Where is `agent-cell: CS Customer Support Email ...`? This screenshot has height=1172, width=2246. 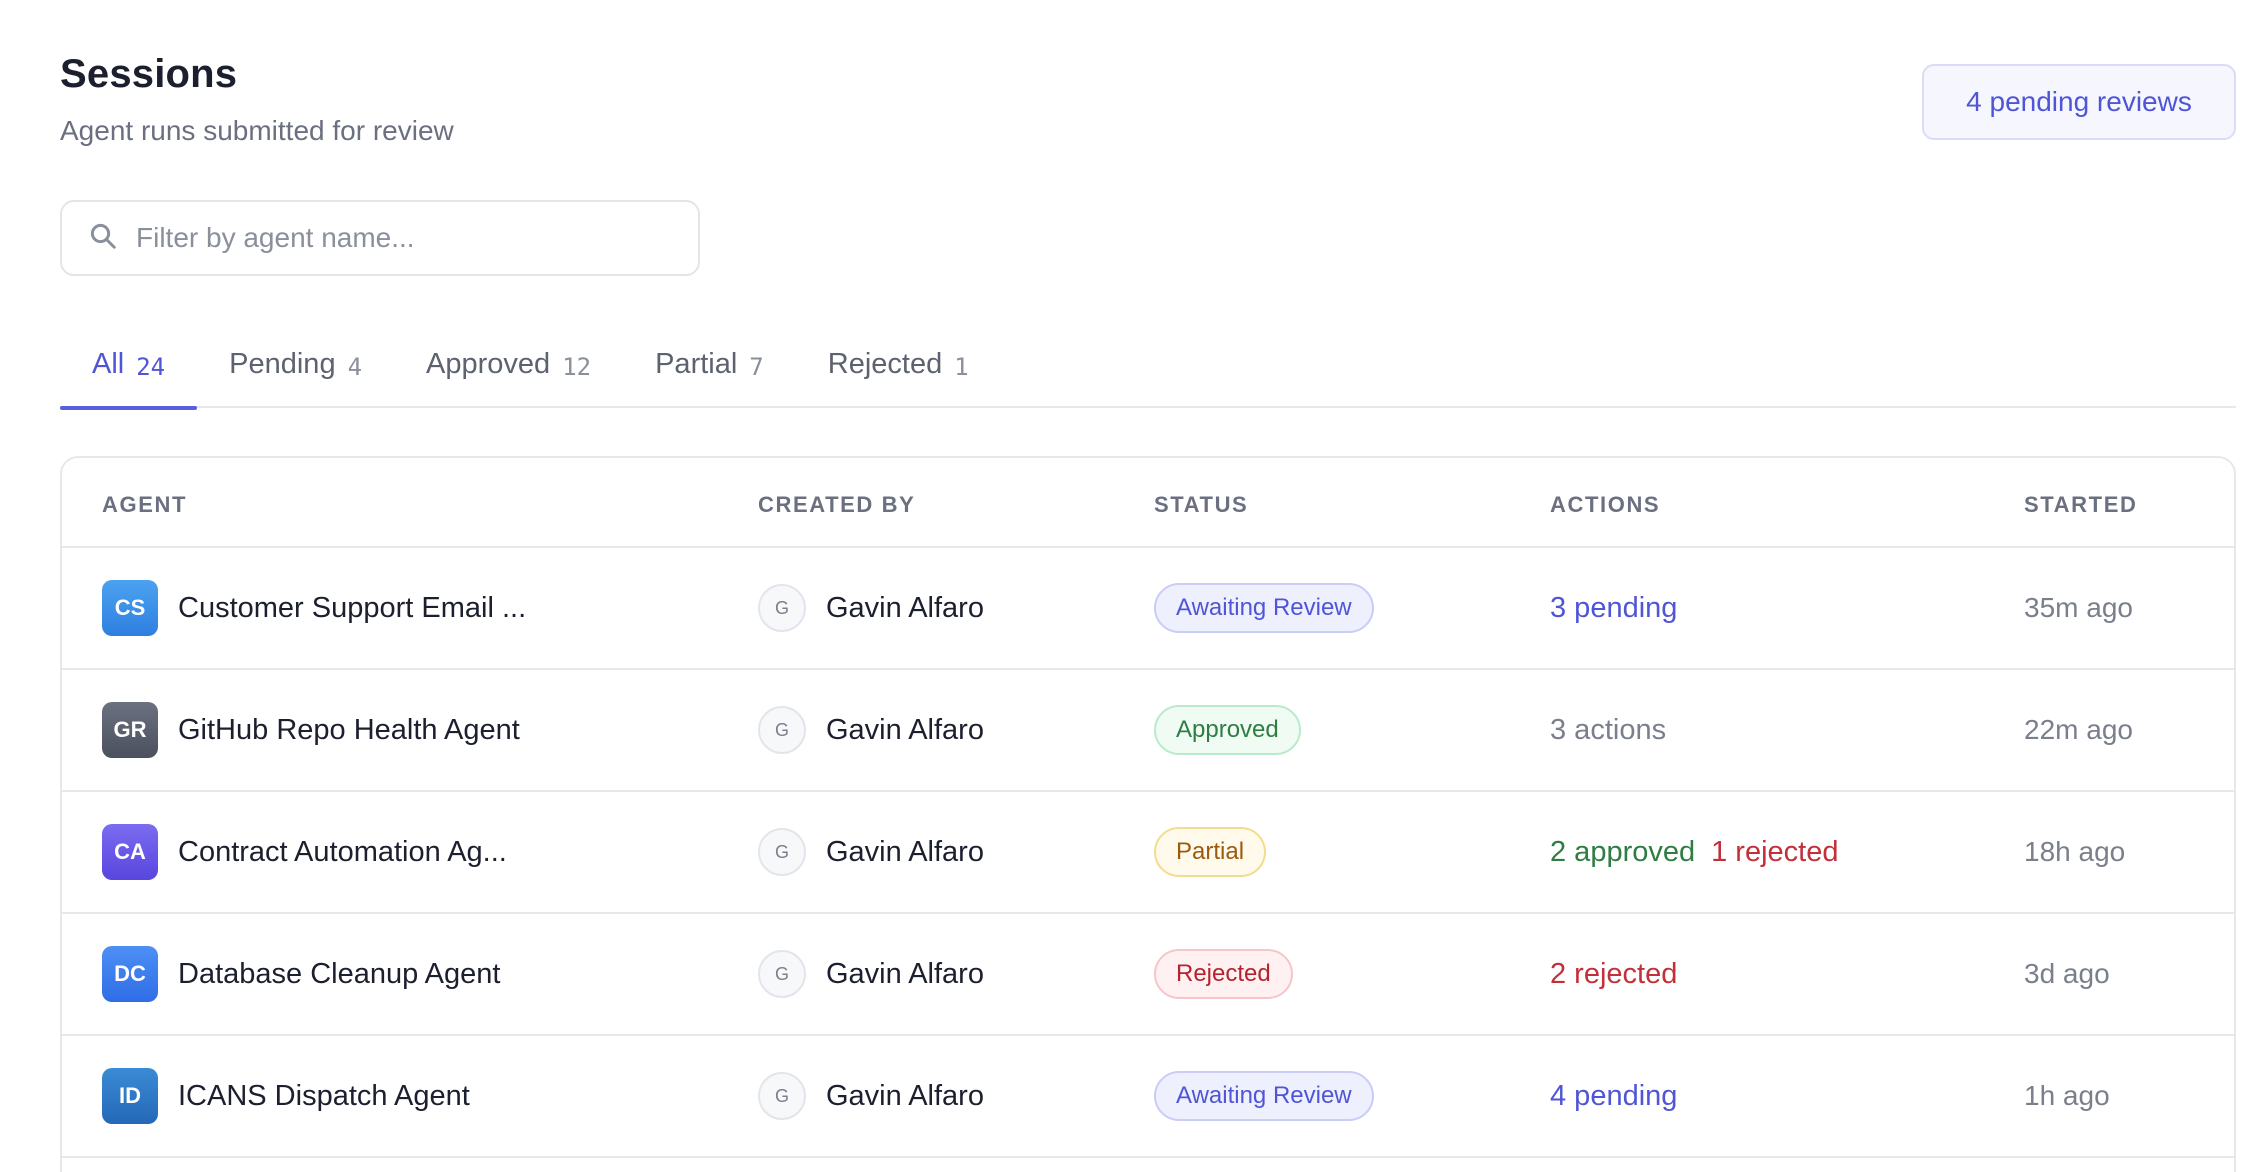 agent-cell: CS Customer Support Email ... is located at coordinates (314, 608).